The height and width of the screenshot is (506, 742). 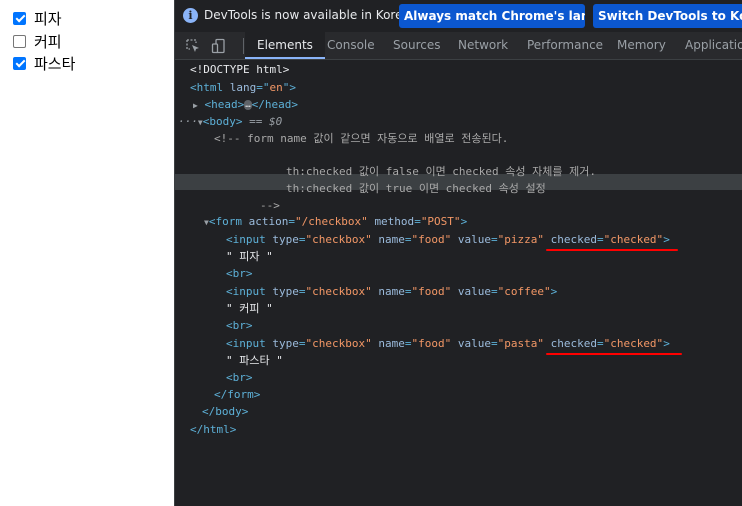 What do you see at coordinates (239, 70) in the screenshot?
I see `doctype-line: <!DOCTYPE html>` at bounding box center [239, 70].